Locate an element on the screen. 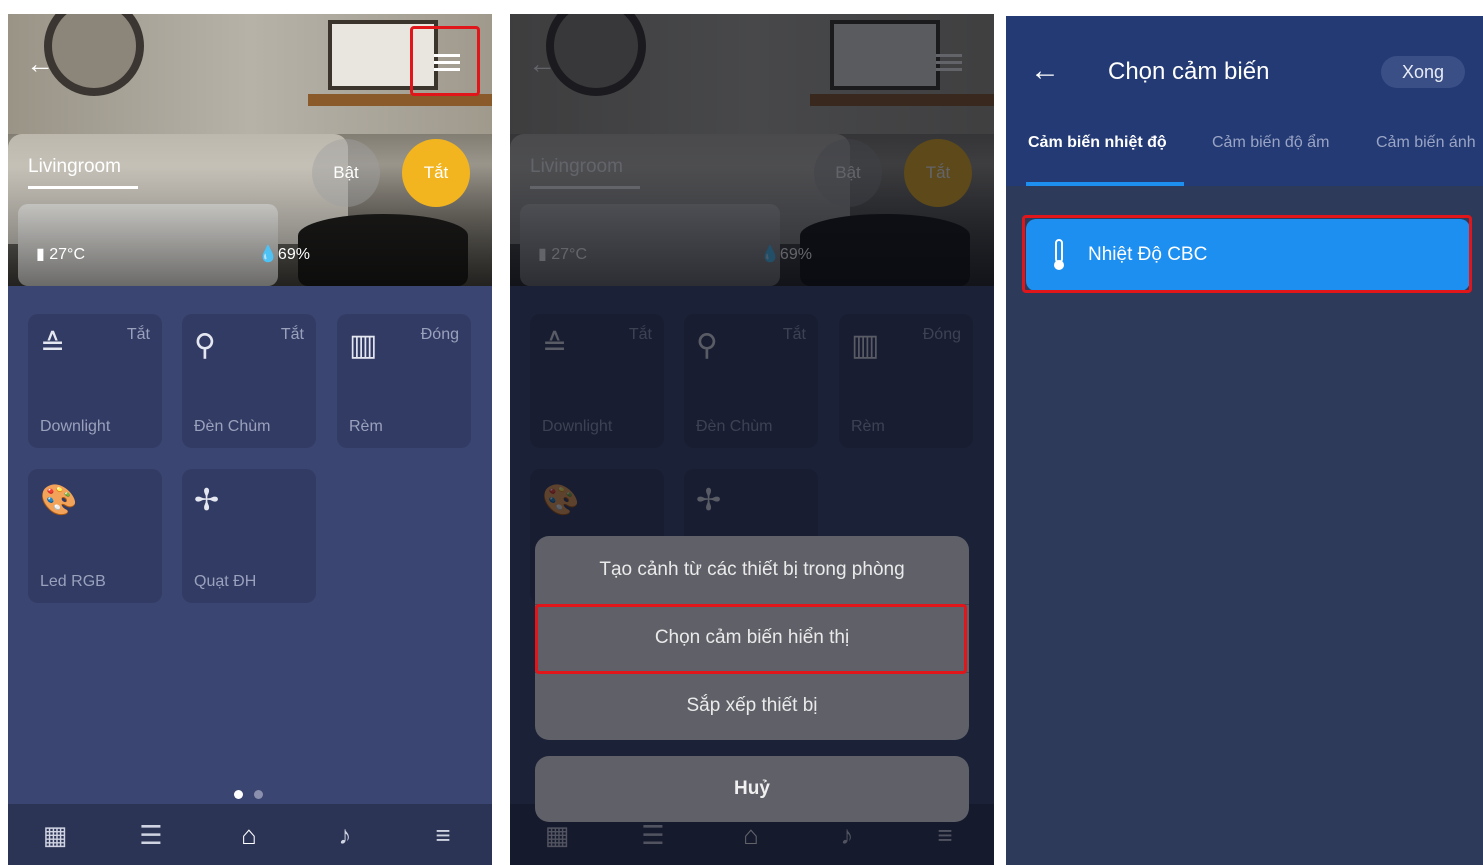 The height and width of the screenshot is (865, 1483). temperature-readout: ▮ 27°C is located at coordinates (60, 254).